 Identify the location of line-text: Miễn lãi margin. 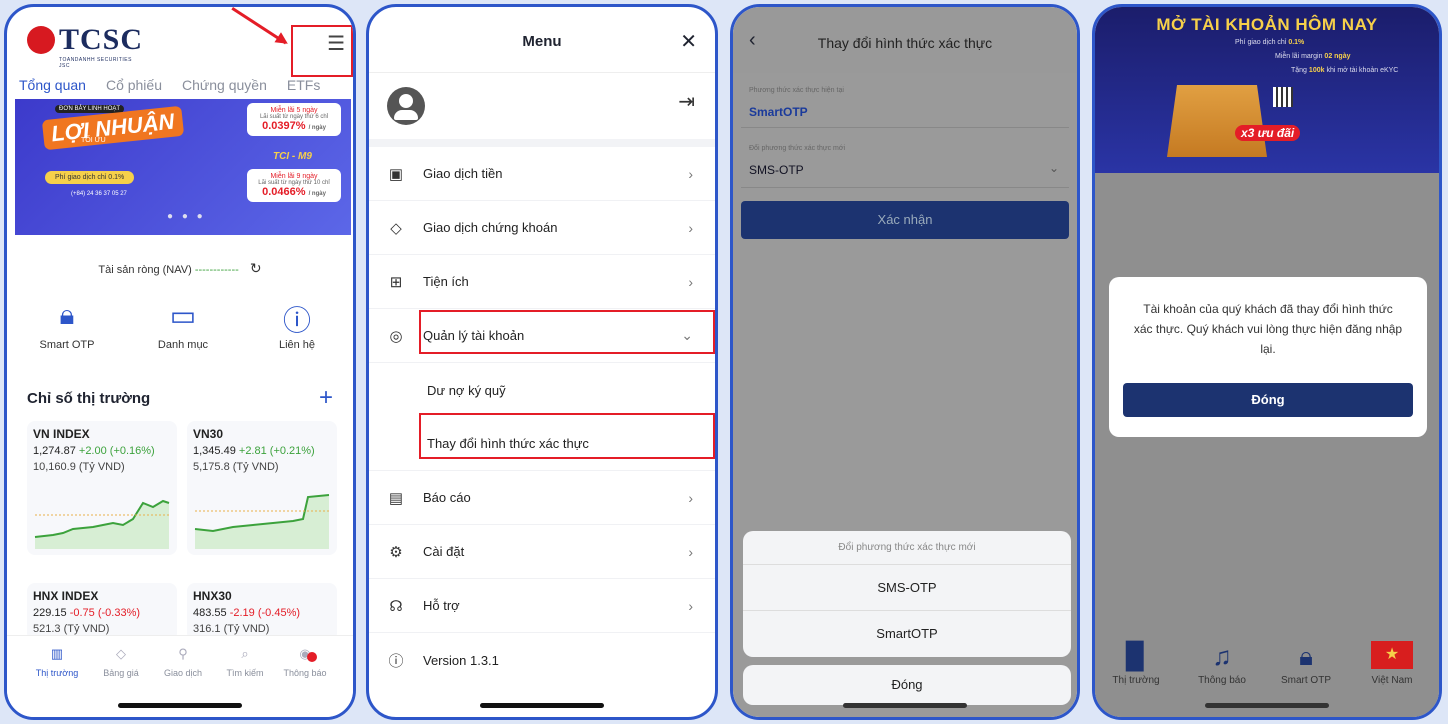
(1299, 56).